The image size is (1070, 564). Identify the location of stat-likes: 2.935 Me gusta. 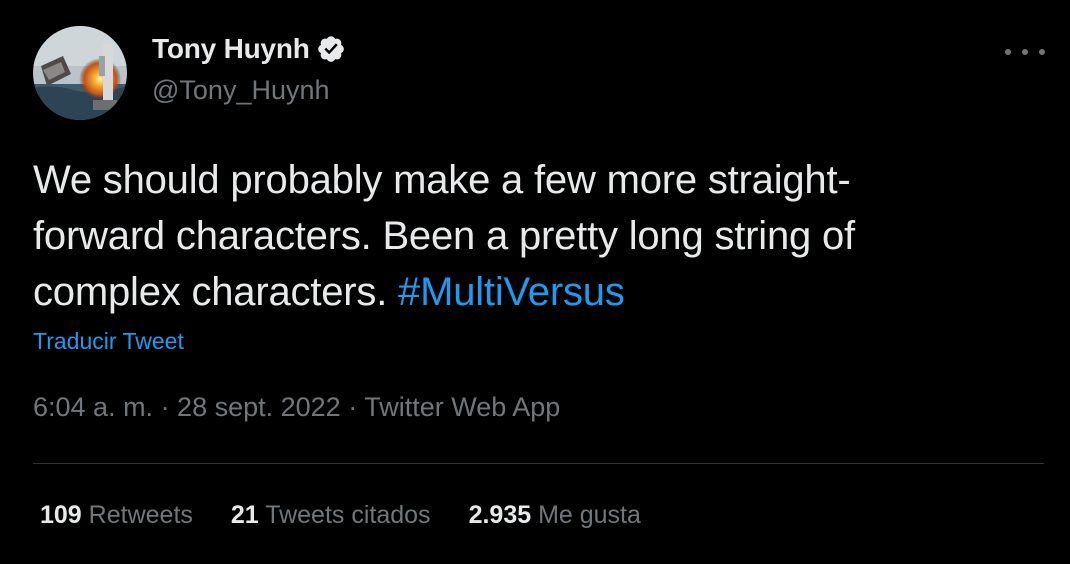
(555, 515).